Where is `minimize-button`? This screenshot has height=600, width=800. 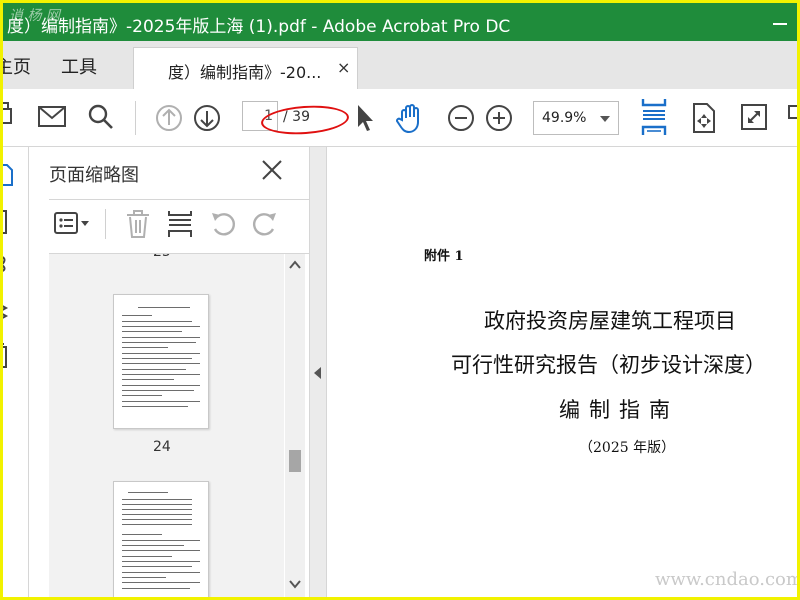
minimize-button is located at coordinates (778, 22).